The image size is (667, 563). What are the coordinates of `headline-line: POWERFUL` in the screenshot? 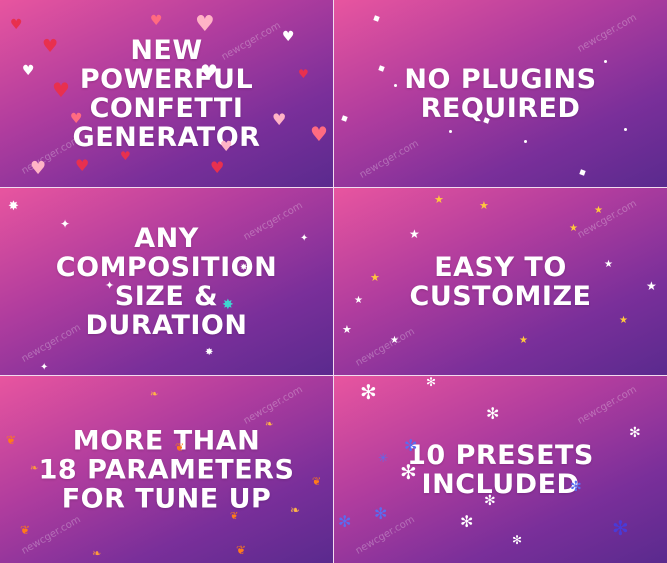 It's located at (166, 79).